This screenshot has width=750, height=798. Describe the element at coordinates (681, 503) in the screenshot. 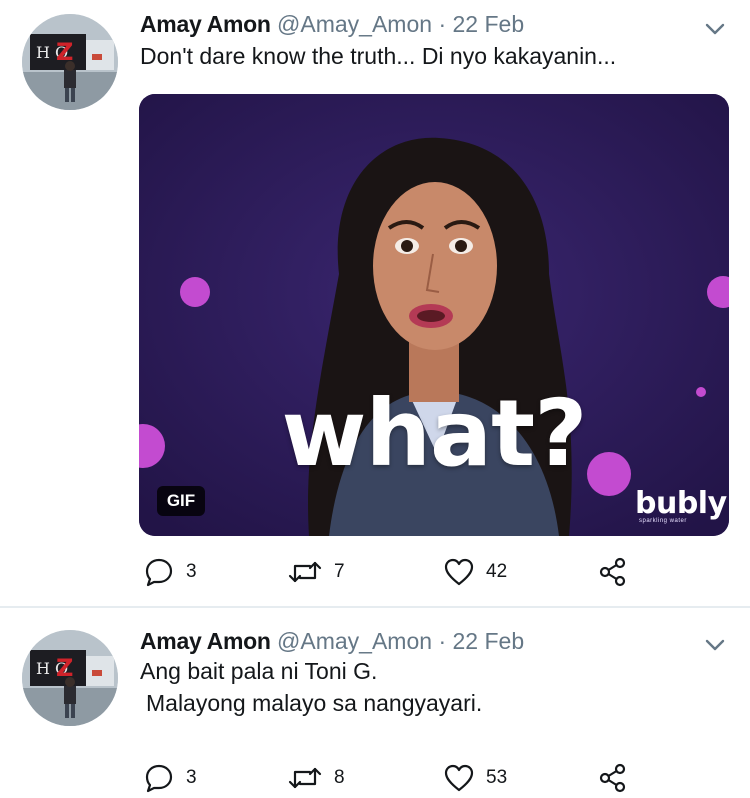

I see `brand-logo: bubly` at that location.